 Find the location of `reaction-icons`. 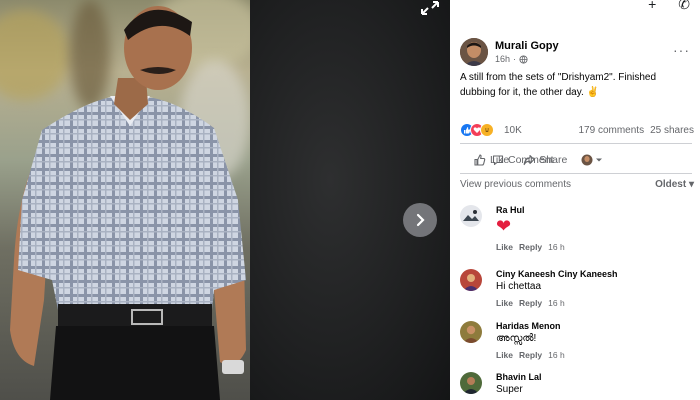

reaction-icons is located at coordinates (477, 130).